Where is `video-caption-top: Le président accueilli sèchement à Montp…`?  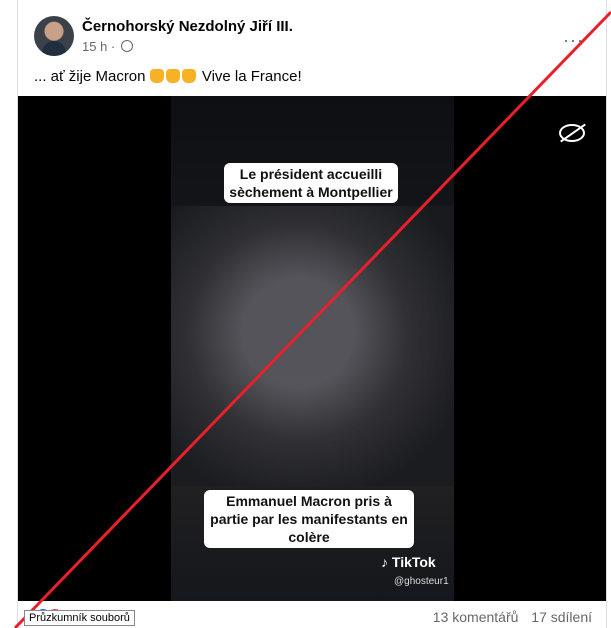
video-caption-top: Le président accueilli sèchement à Montp… is located at coordinates (311, 183).